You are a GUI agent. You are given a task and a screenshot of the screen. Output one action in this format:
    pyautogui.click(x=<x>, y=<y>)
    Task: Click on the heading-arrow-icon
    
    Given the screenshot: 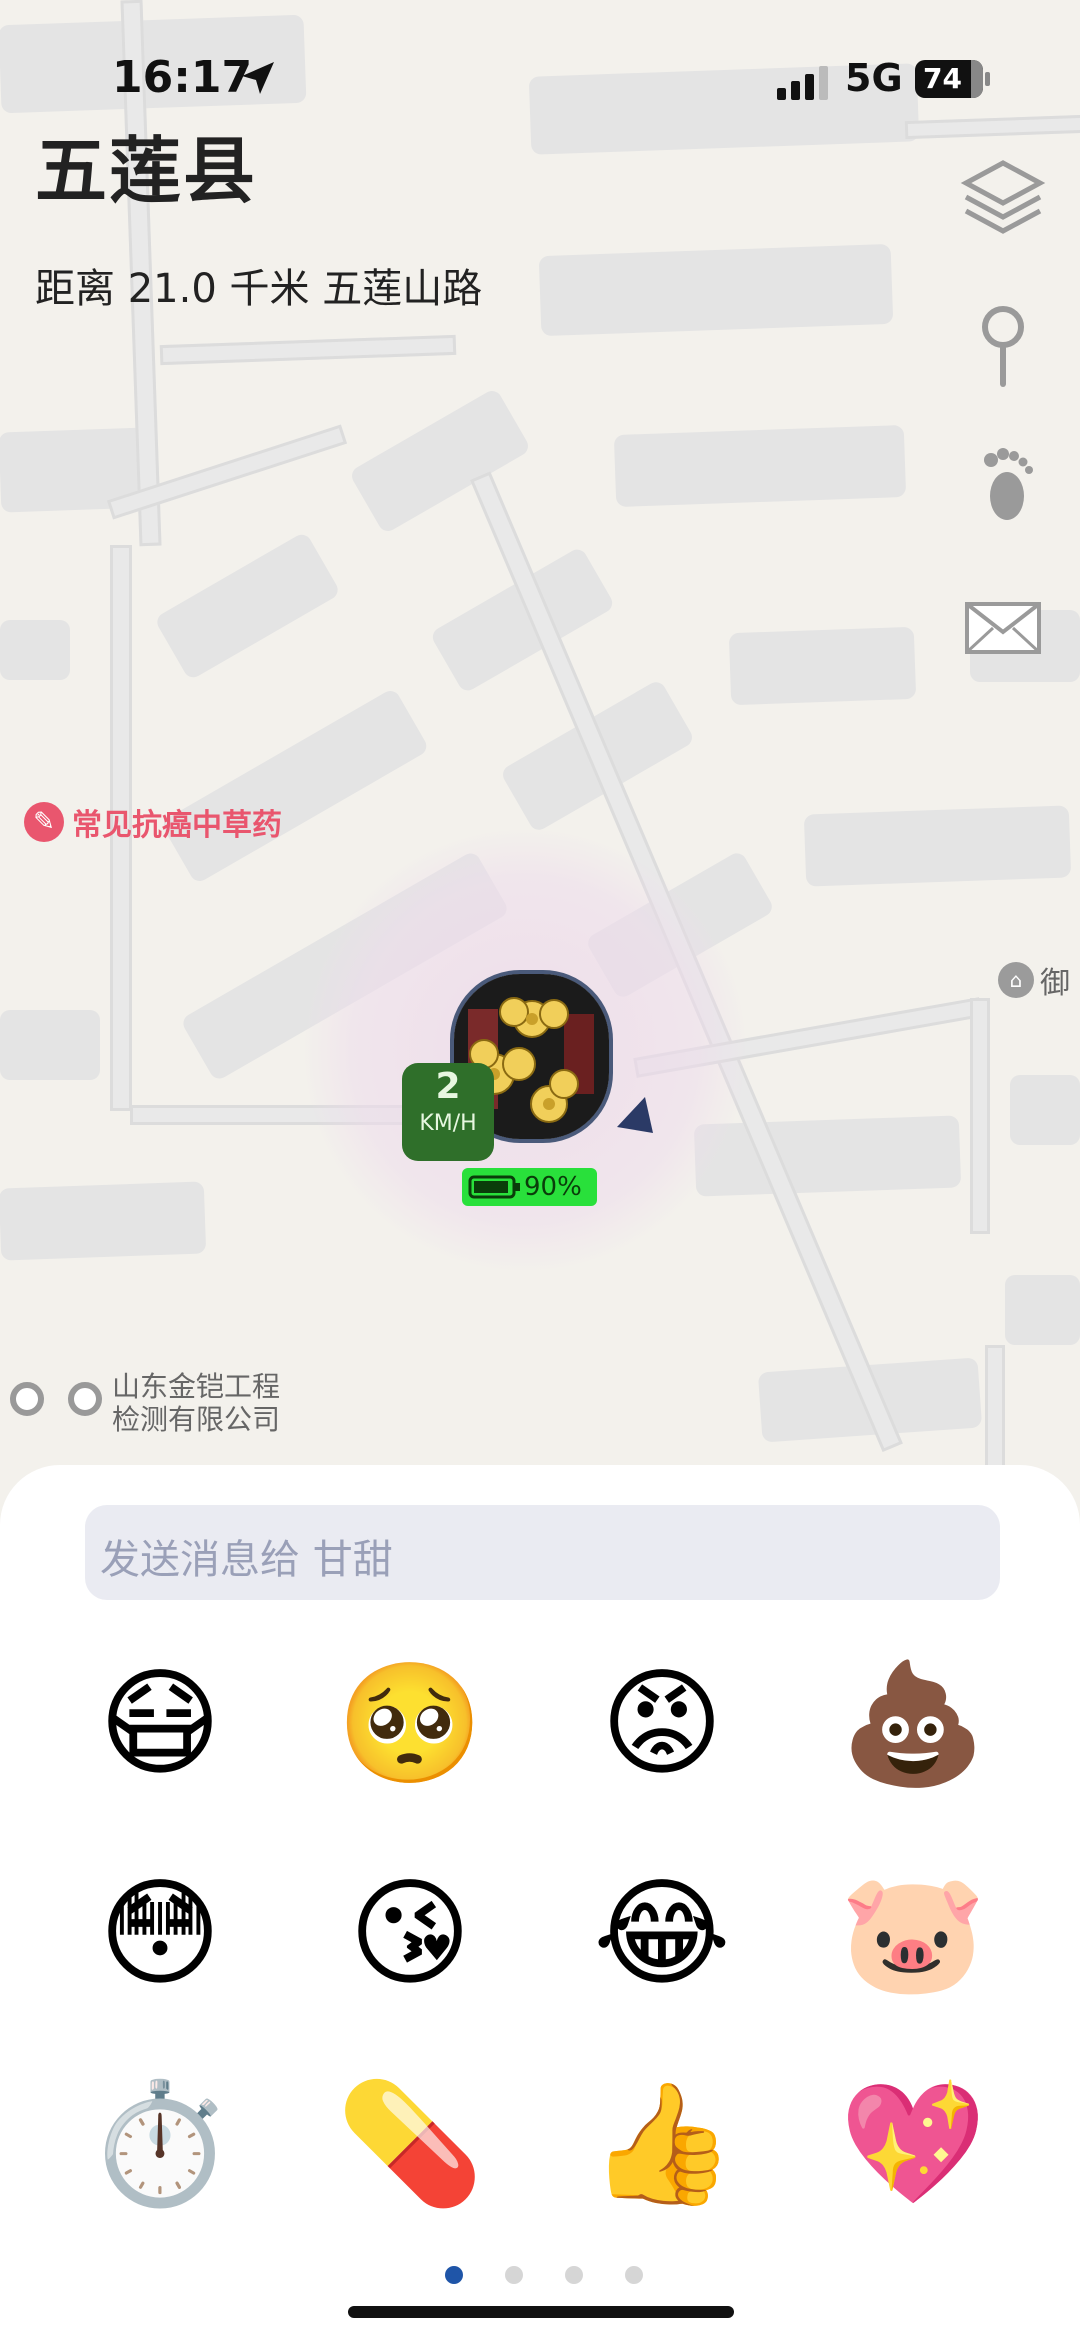 What is the action you would take?
    pyautogui.click(x=635, y=1115)
    